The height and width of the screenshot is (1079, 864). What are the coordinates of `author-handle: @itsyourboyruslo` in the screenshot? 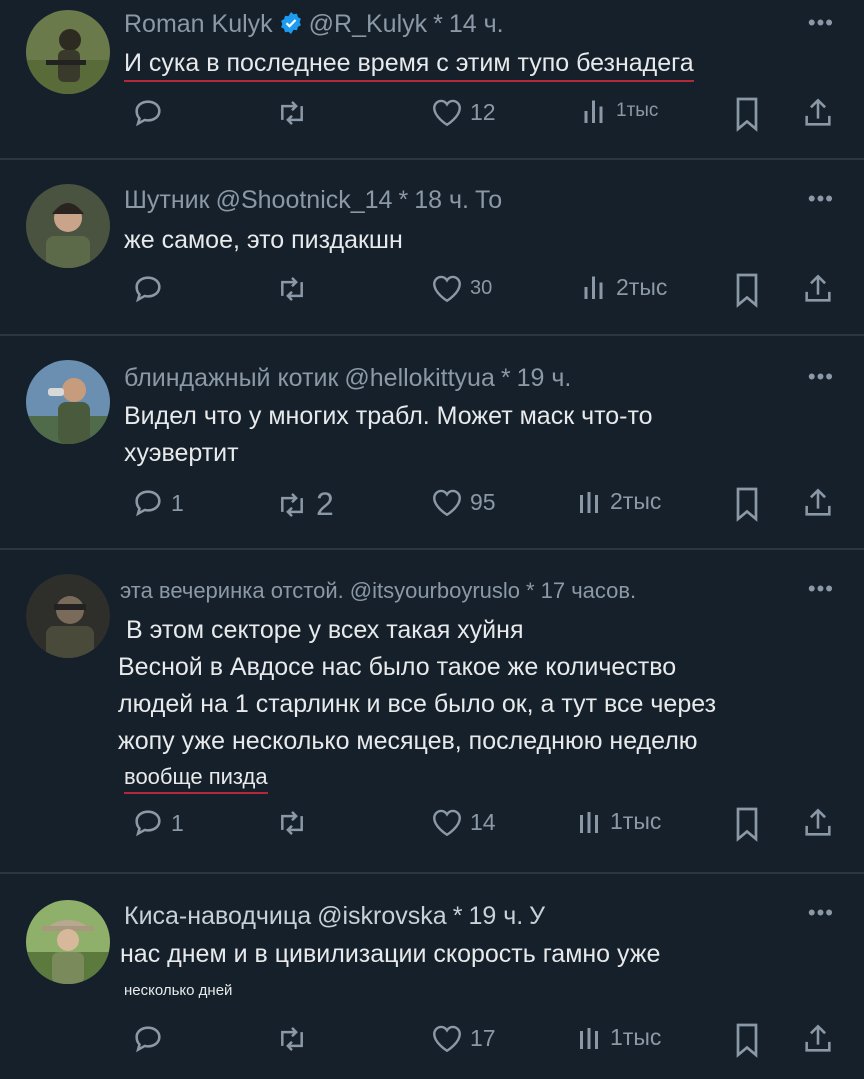 It's located at (435, 590).